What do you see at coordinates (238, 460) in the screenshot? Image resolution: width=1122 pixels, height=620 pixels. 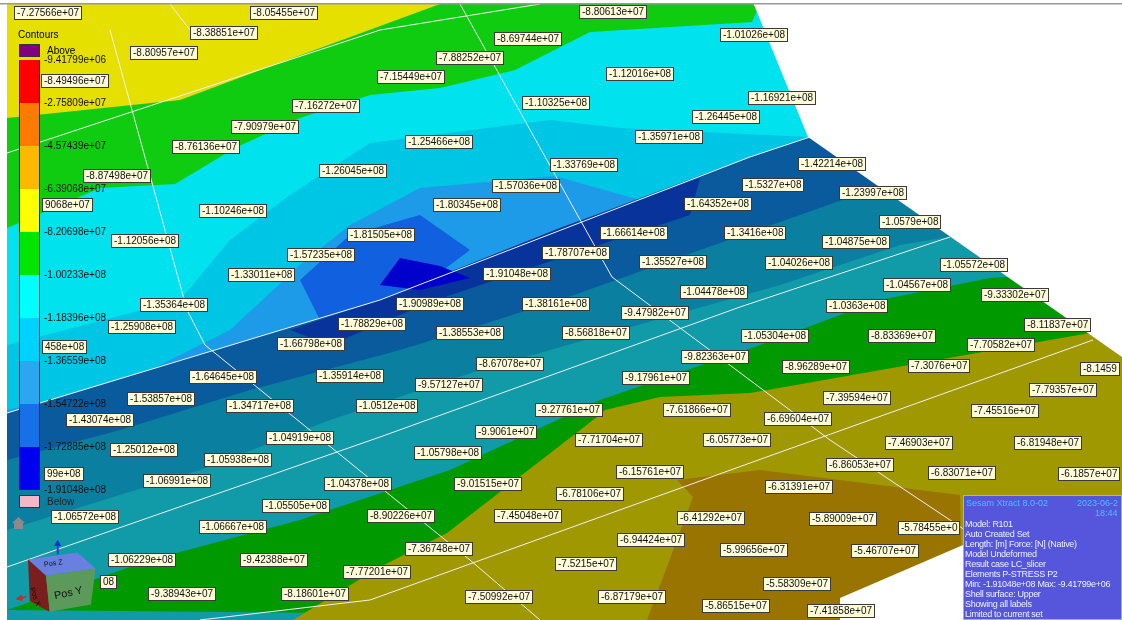 I see `value-label: -1.05938e+08` at bounding box center [238, 460].